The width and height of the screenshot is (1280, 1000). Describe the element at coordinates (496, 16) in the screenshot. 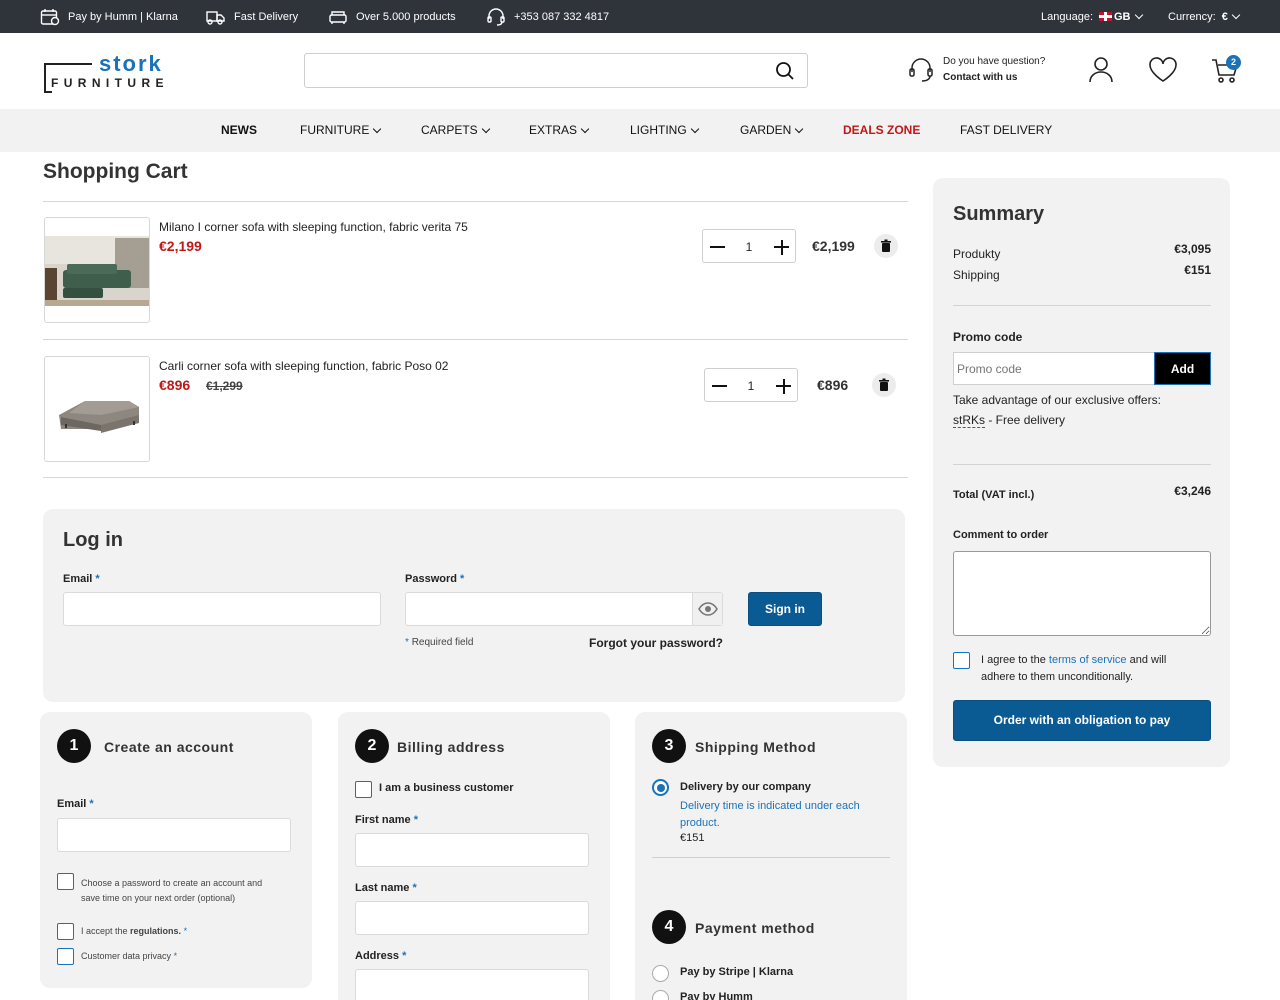

I see `headset-icon` at that location.